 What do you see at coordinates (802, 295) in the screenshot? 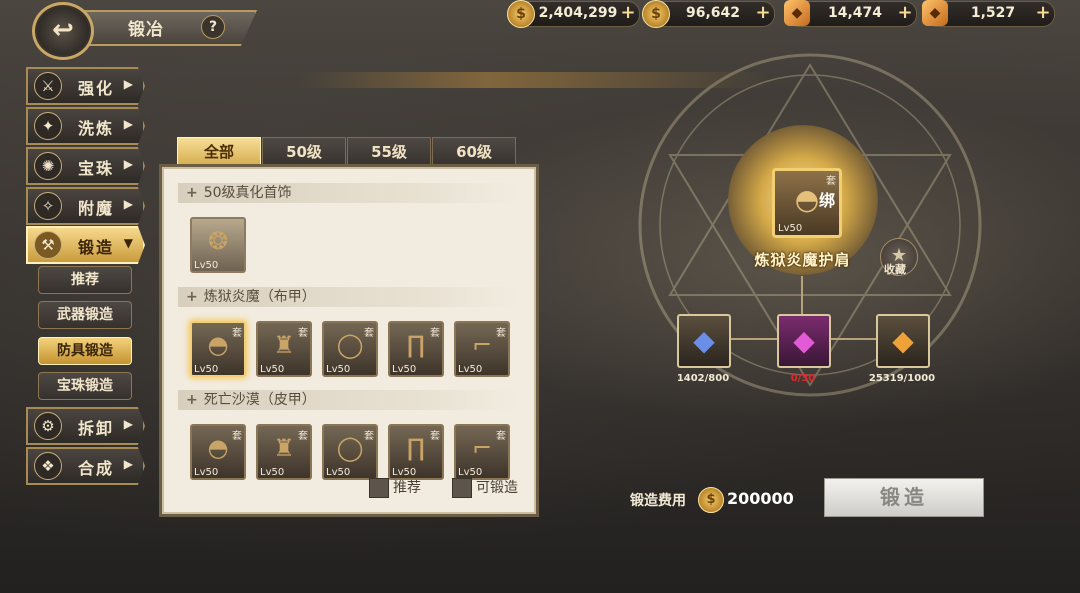
I see `connector-line` at bounding box center [802, 295].